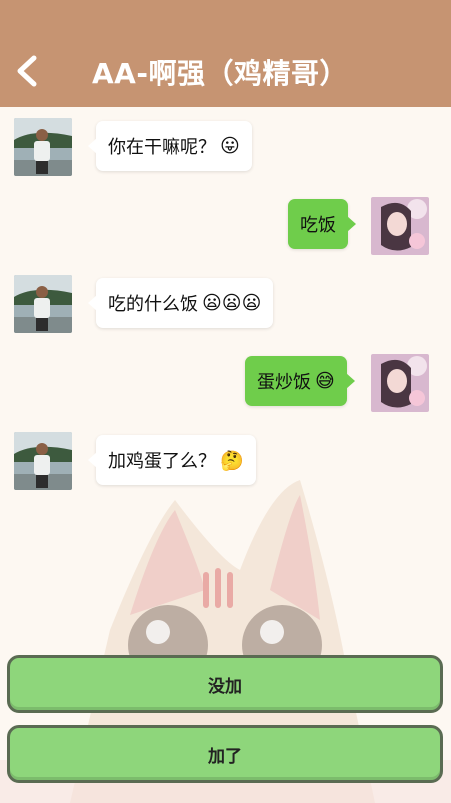 Image resolution: width=451 pixels, height=803 pixels. What do you see at coordinates (325, 381) in the screenshot?
I see `emoji: 😅` at bounding box center [325, 381].